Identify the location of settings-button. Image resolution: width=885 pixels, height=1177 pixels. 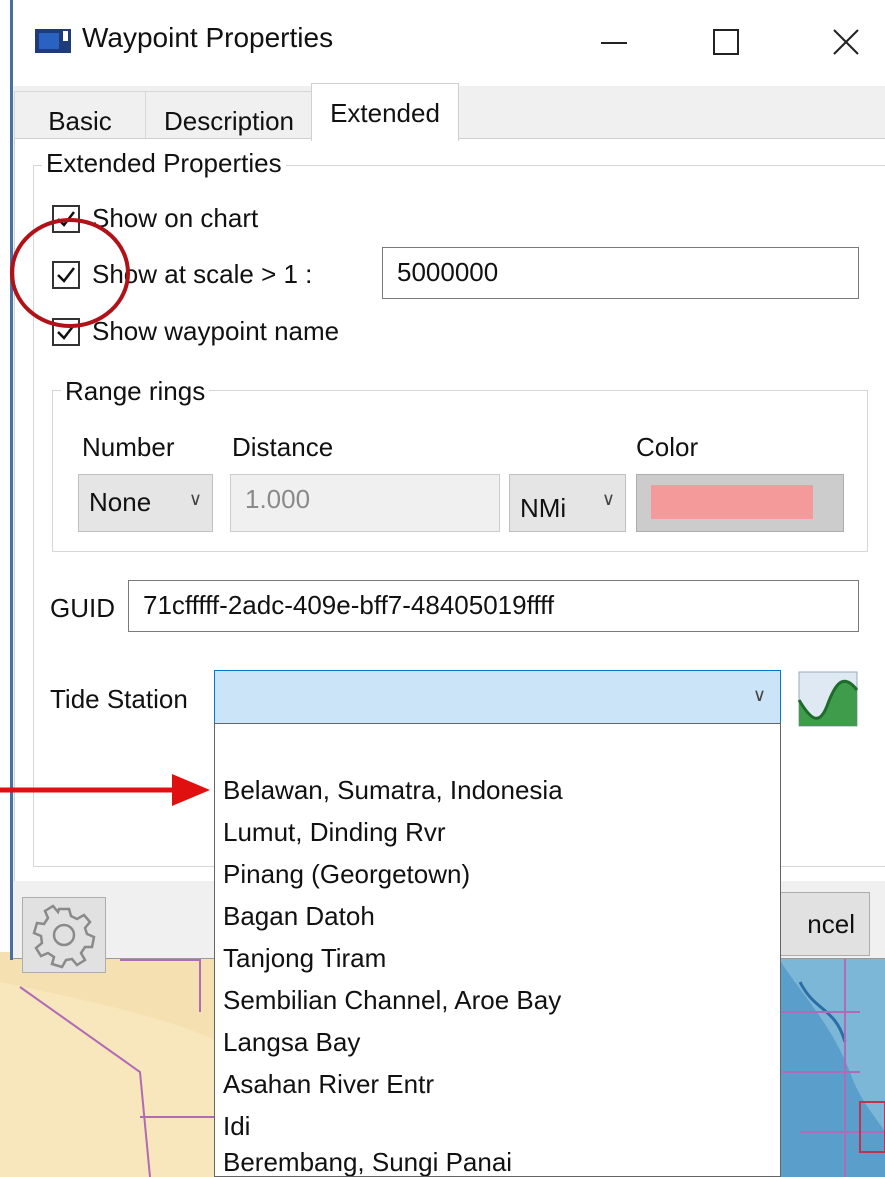
(64, 935).